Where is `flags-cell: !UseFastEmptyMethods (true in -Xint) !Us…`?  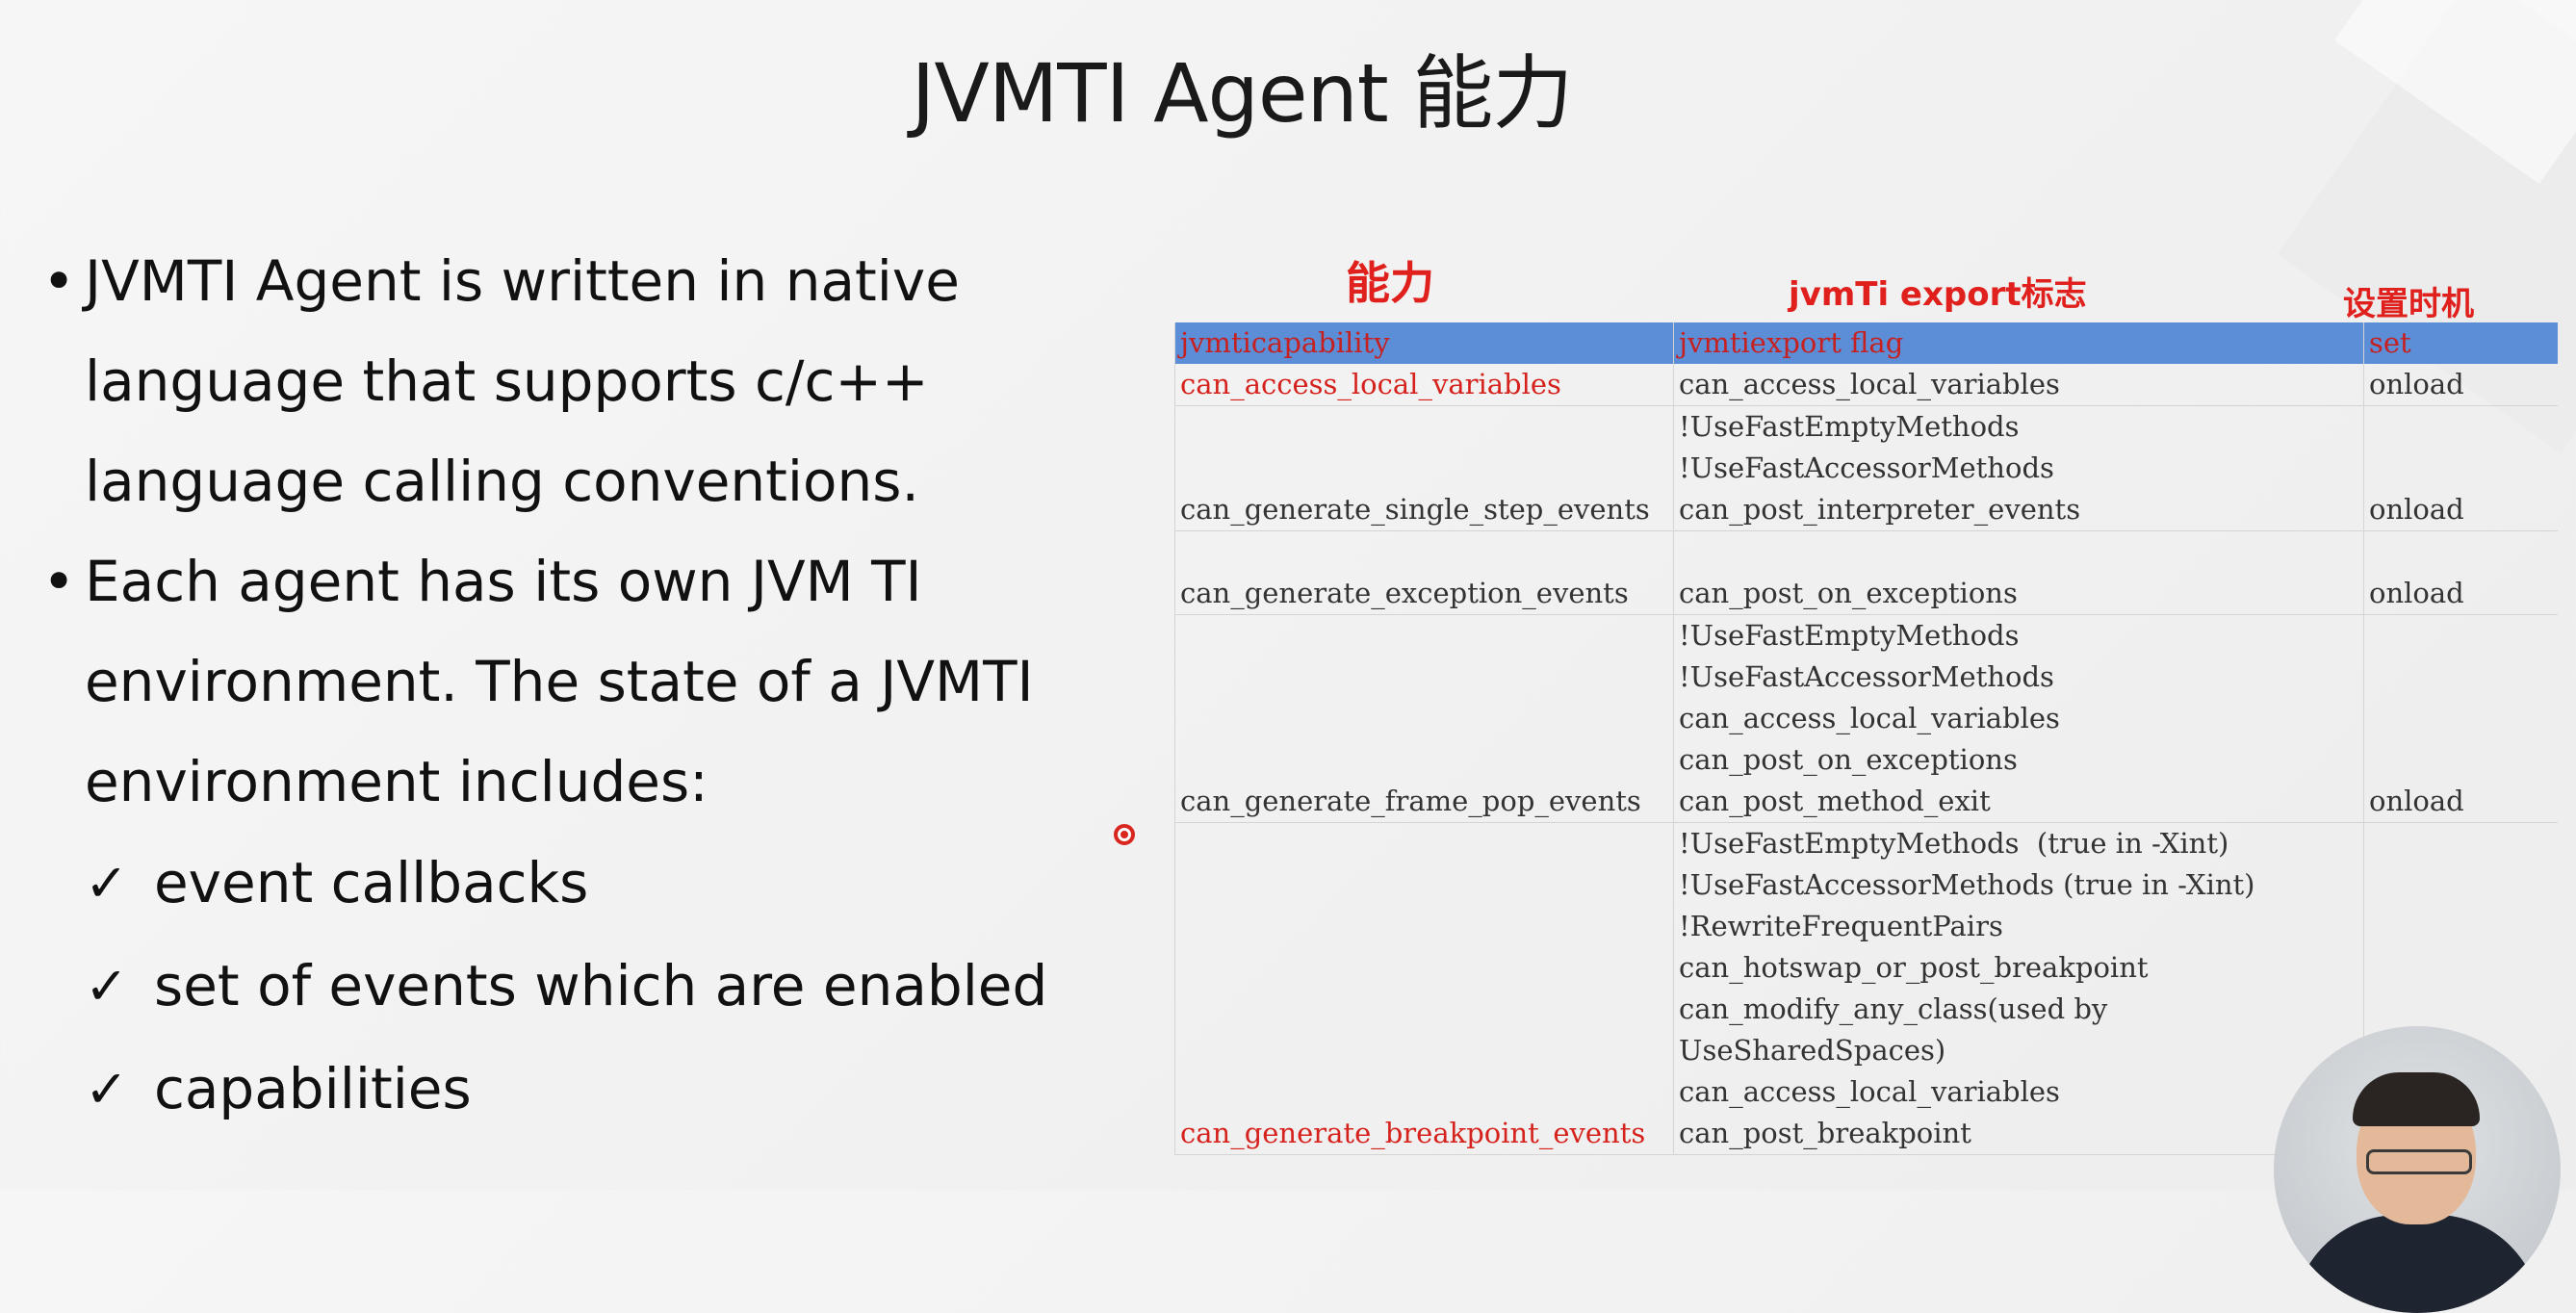 flags-cell: !UseFastEmptyMethods (true in -Xint) !Us… is located at coordinates (2019, 989).